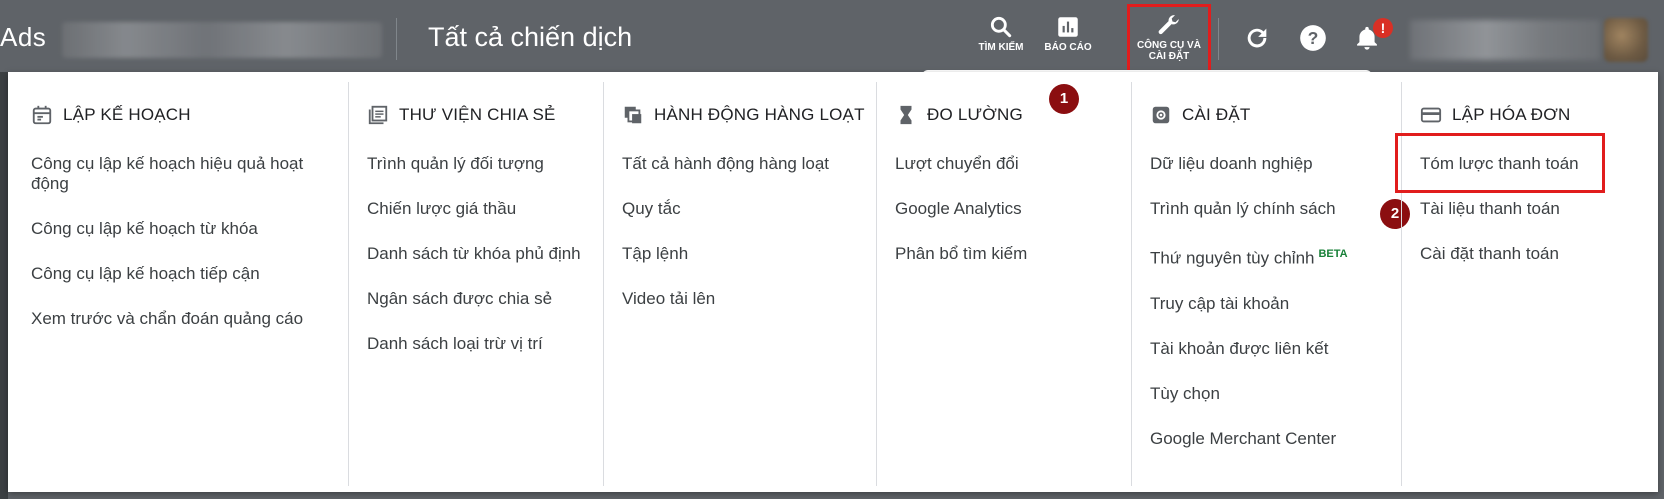 The width and height of the screenshot is (1664, 499). Describe the element at coordinates (1511, 114) in the screenshot. I see `heading-text: LẬP HÓA ĐƠN` at that location.